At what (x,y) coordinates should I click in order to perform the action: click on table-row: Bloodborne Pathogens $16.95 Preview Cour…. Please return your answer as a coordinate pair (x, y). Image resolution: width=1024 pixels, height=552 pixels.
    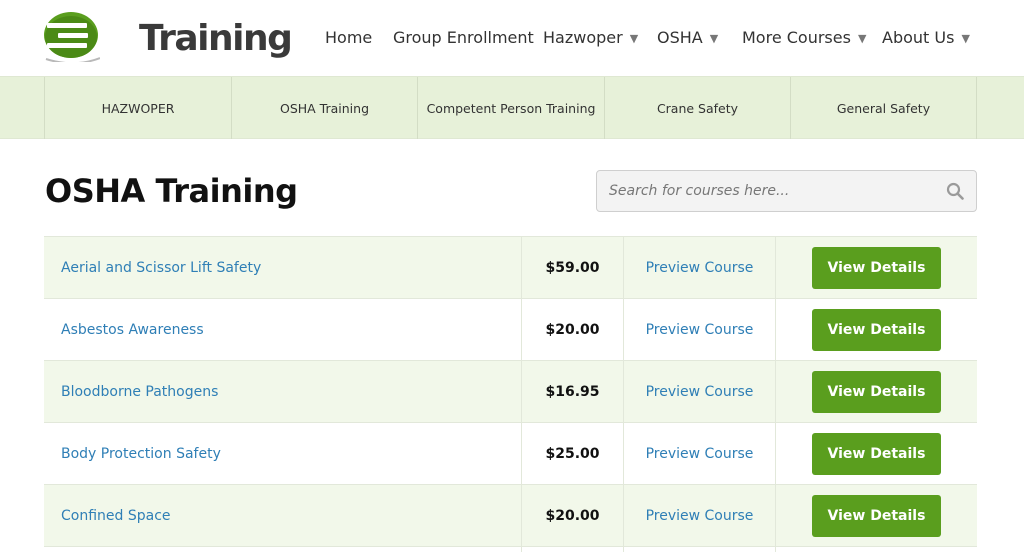
    Looking at the image, I should click on (510, 391).